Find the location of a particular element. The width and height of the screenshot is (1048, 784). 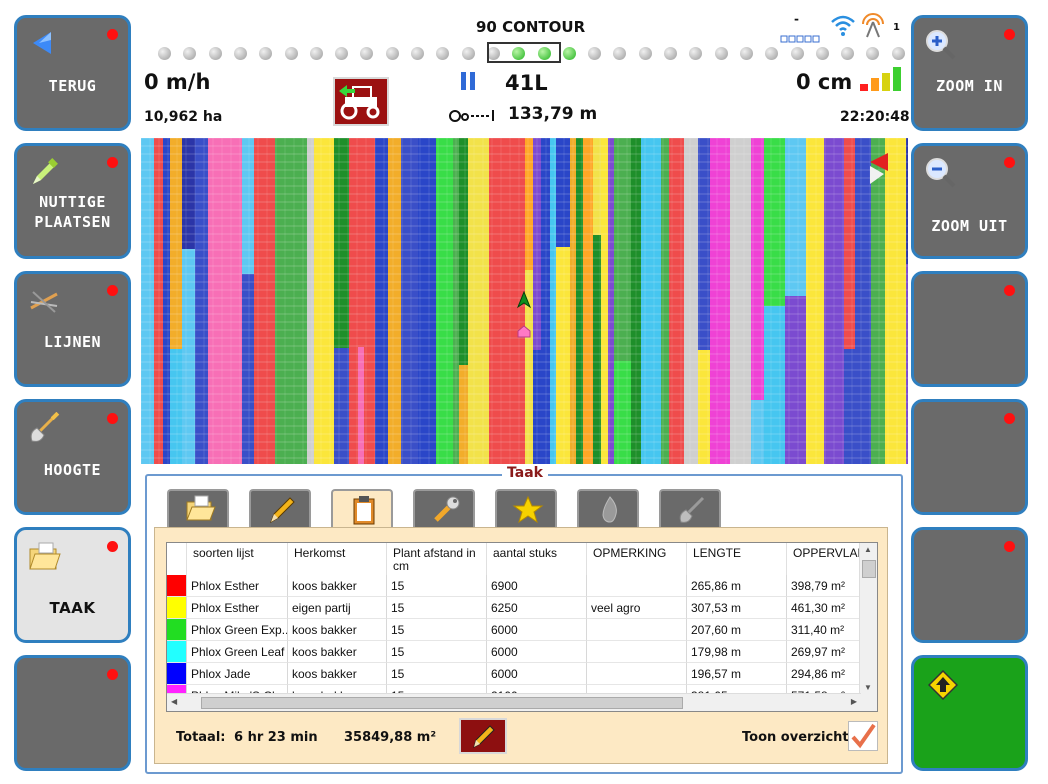

wifi-icon is located at coordinates (843, 27).